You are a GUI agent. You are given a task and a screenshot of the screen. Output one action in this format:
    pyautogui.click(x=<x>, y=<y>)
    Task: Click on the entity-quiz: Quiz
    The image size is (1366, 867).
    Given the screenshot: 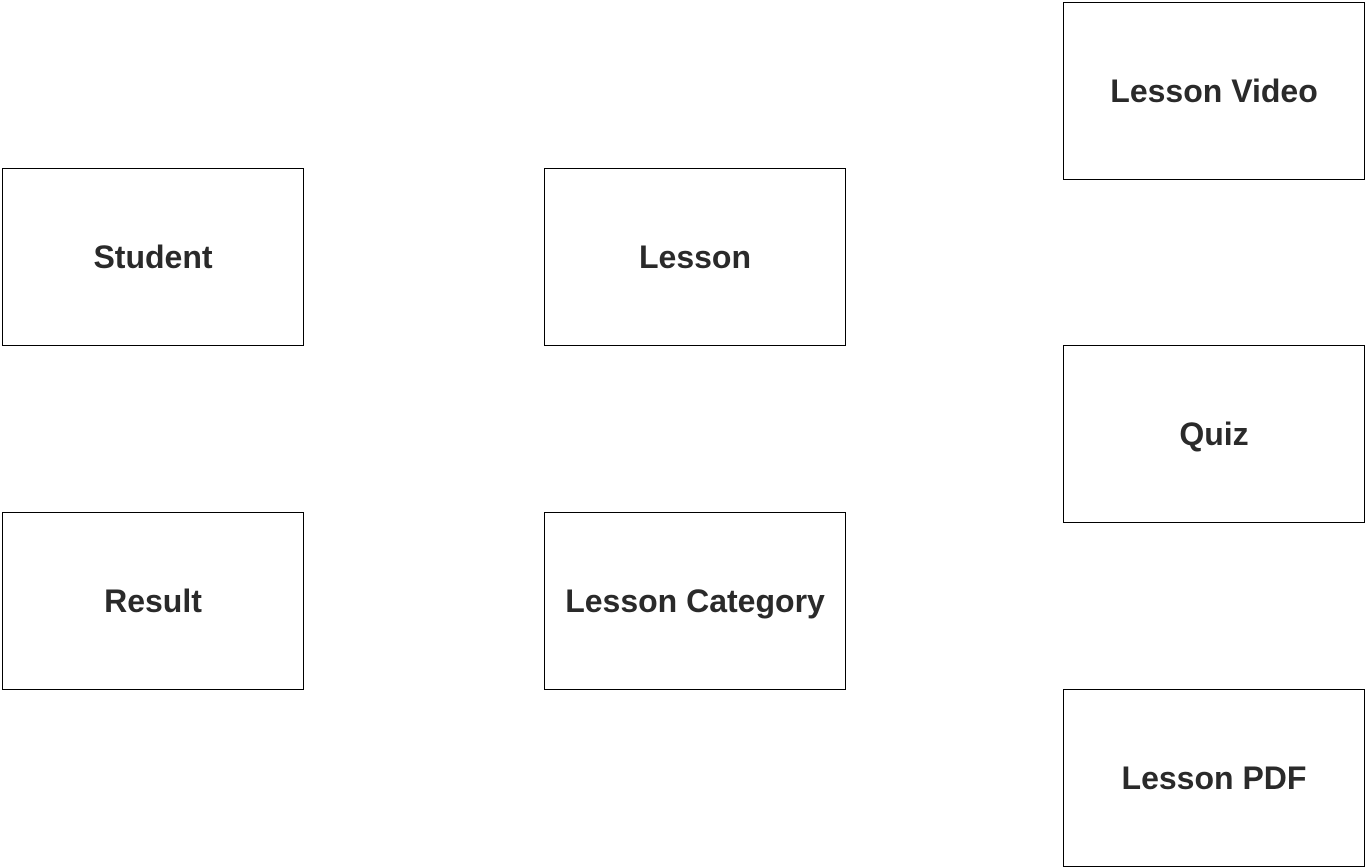 What is the action you would take?
    pyautogui.click(x=1214, y=434)
    